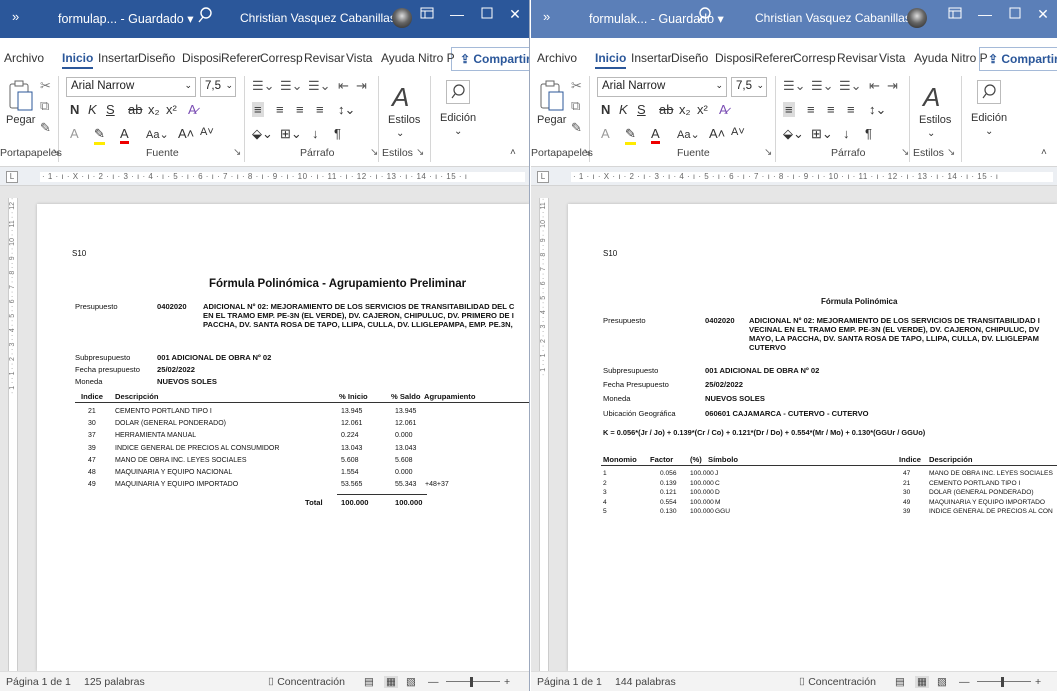 The width and height of the screenshot is (1057, 691). I want to click on document-title: formulap... - Guardado ▾, so click(126, 18).